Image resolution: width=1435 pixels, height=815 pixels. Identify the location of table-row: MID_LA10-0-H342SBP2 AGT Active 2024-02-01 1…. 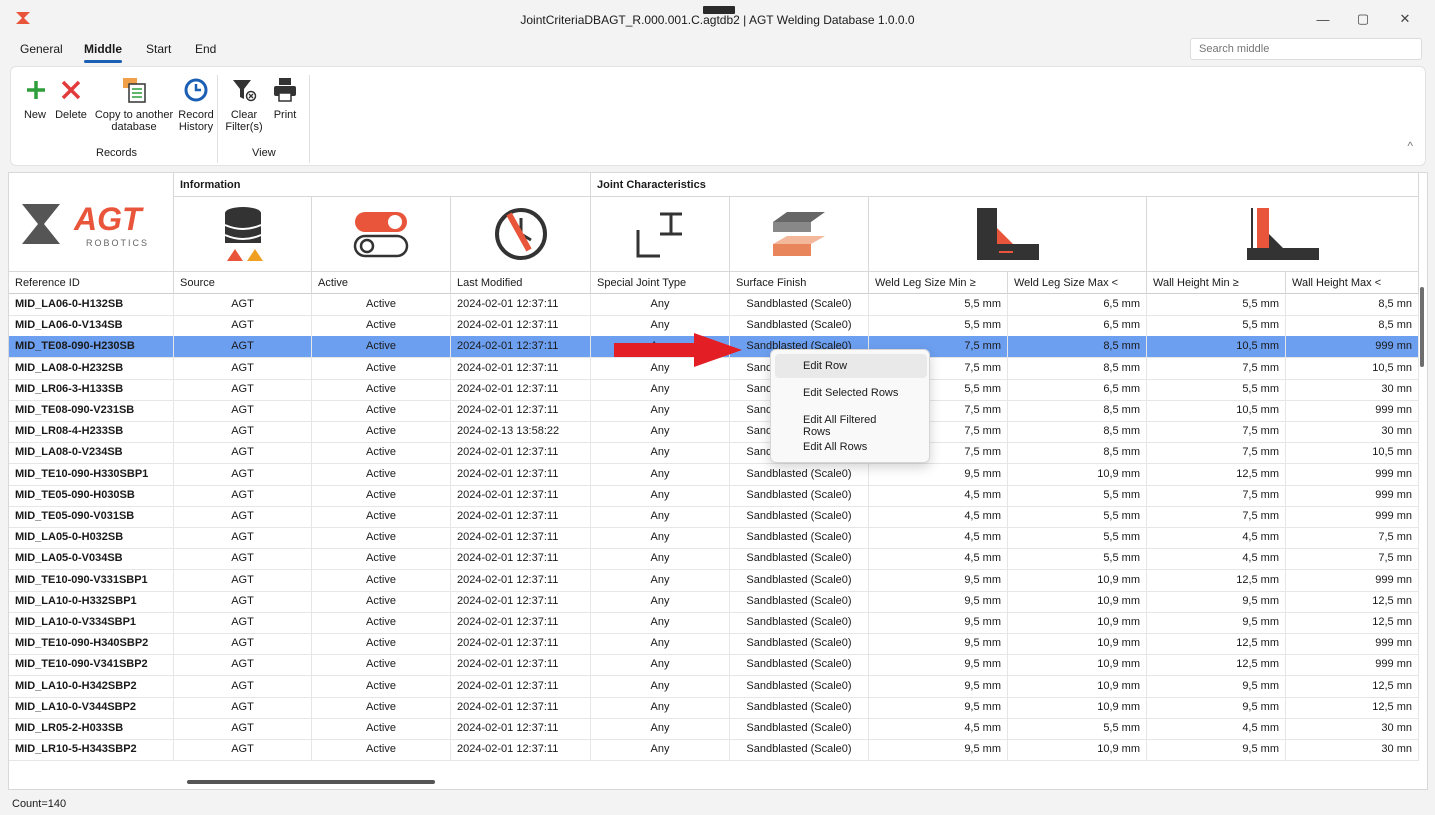
(714, 686).